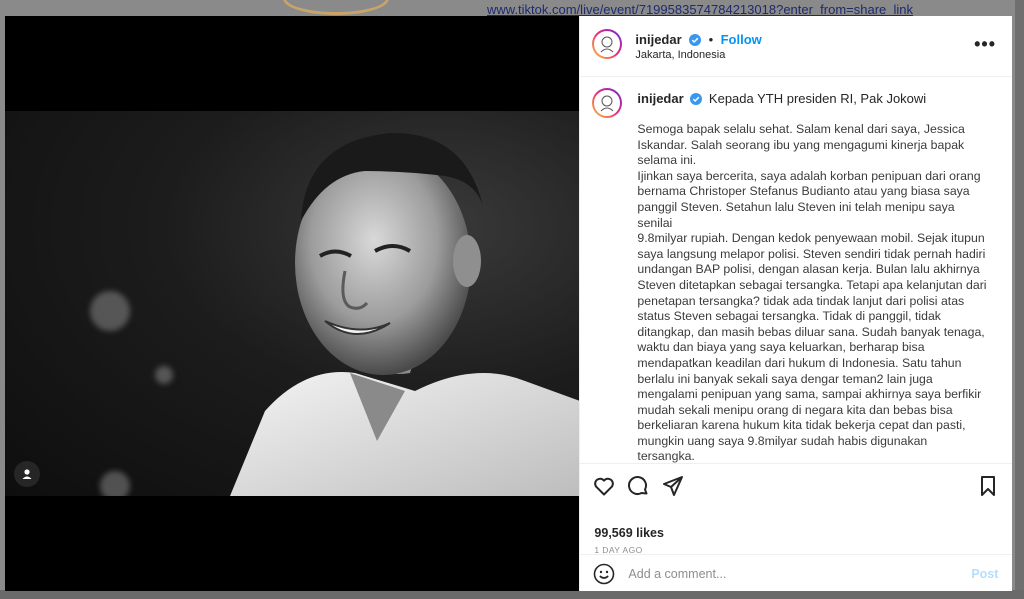 The height and width of the screenshot is (599, 1024). I want to click on more-options-icon: •••, so click(985, 44).